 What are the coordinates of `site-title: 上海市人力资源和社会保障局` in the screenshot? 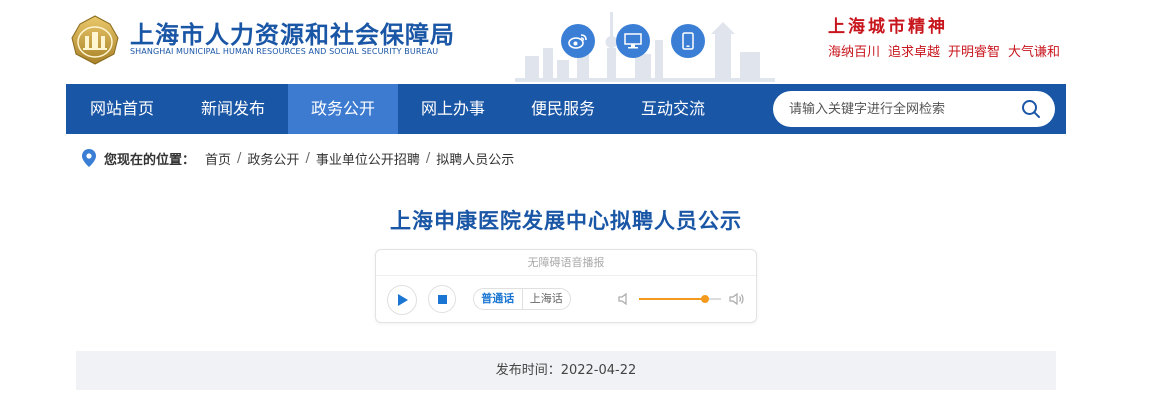 It's located at (292, 32).